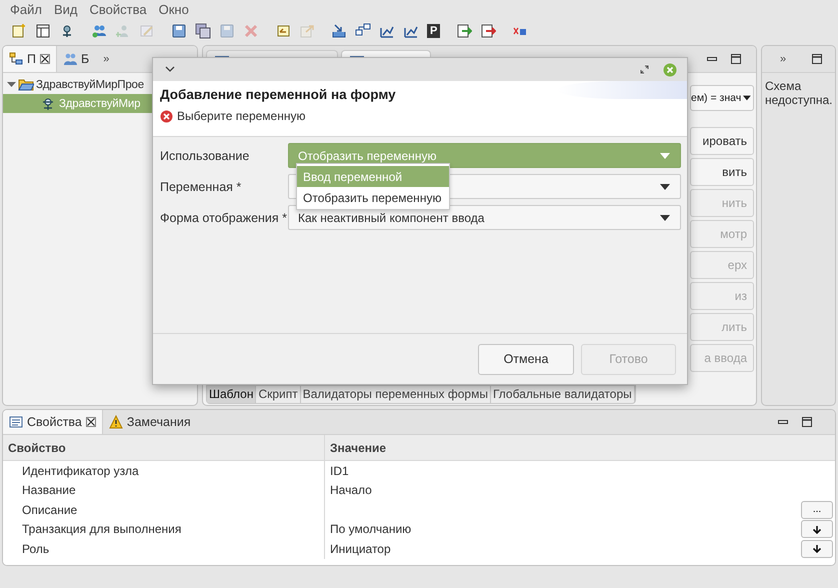 The height and width of the screenshot is (588, 838). Describe the element at coordinates (722, 172) in the screenshot. I see `action-button: вить` at that location.